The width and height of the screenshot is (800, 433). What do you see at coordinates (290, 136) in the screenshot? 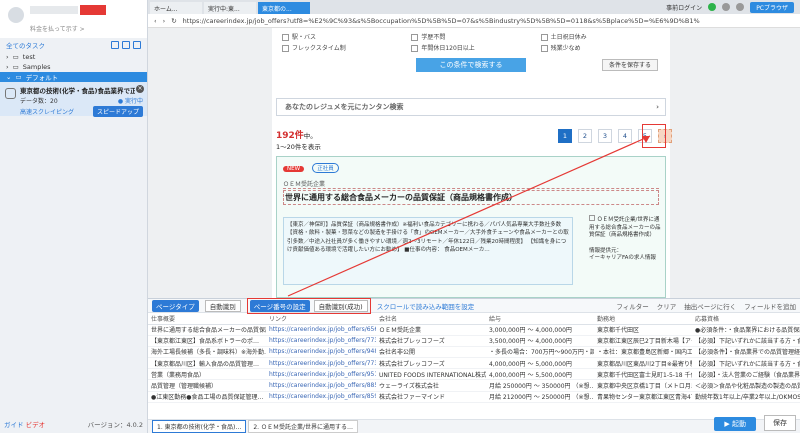
I see `count-number: 192件` at bounding box center [290, 136].